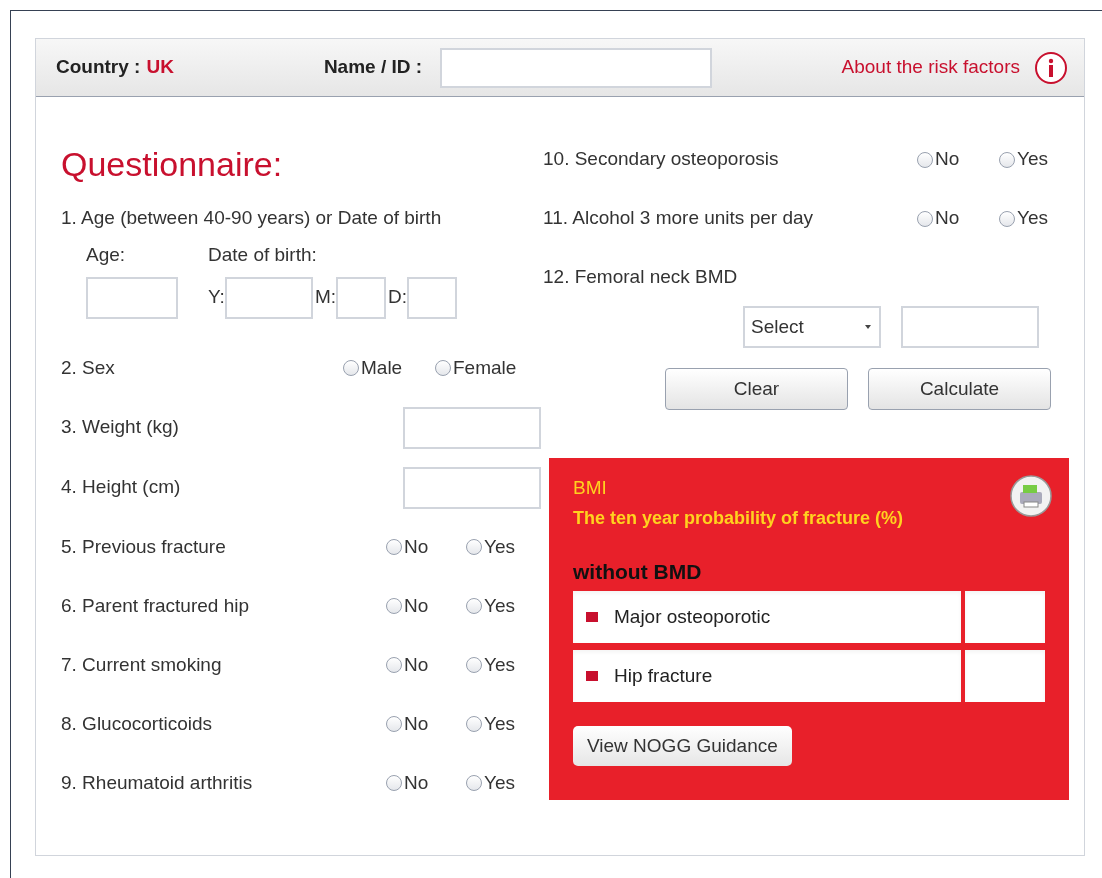  I want to click on date-part-label: D:, so click(397, 297).